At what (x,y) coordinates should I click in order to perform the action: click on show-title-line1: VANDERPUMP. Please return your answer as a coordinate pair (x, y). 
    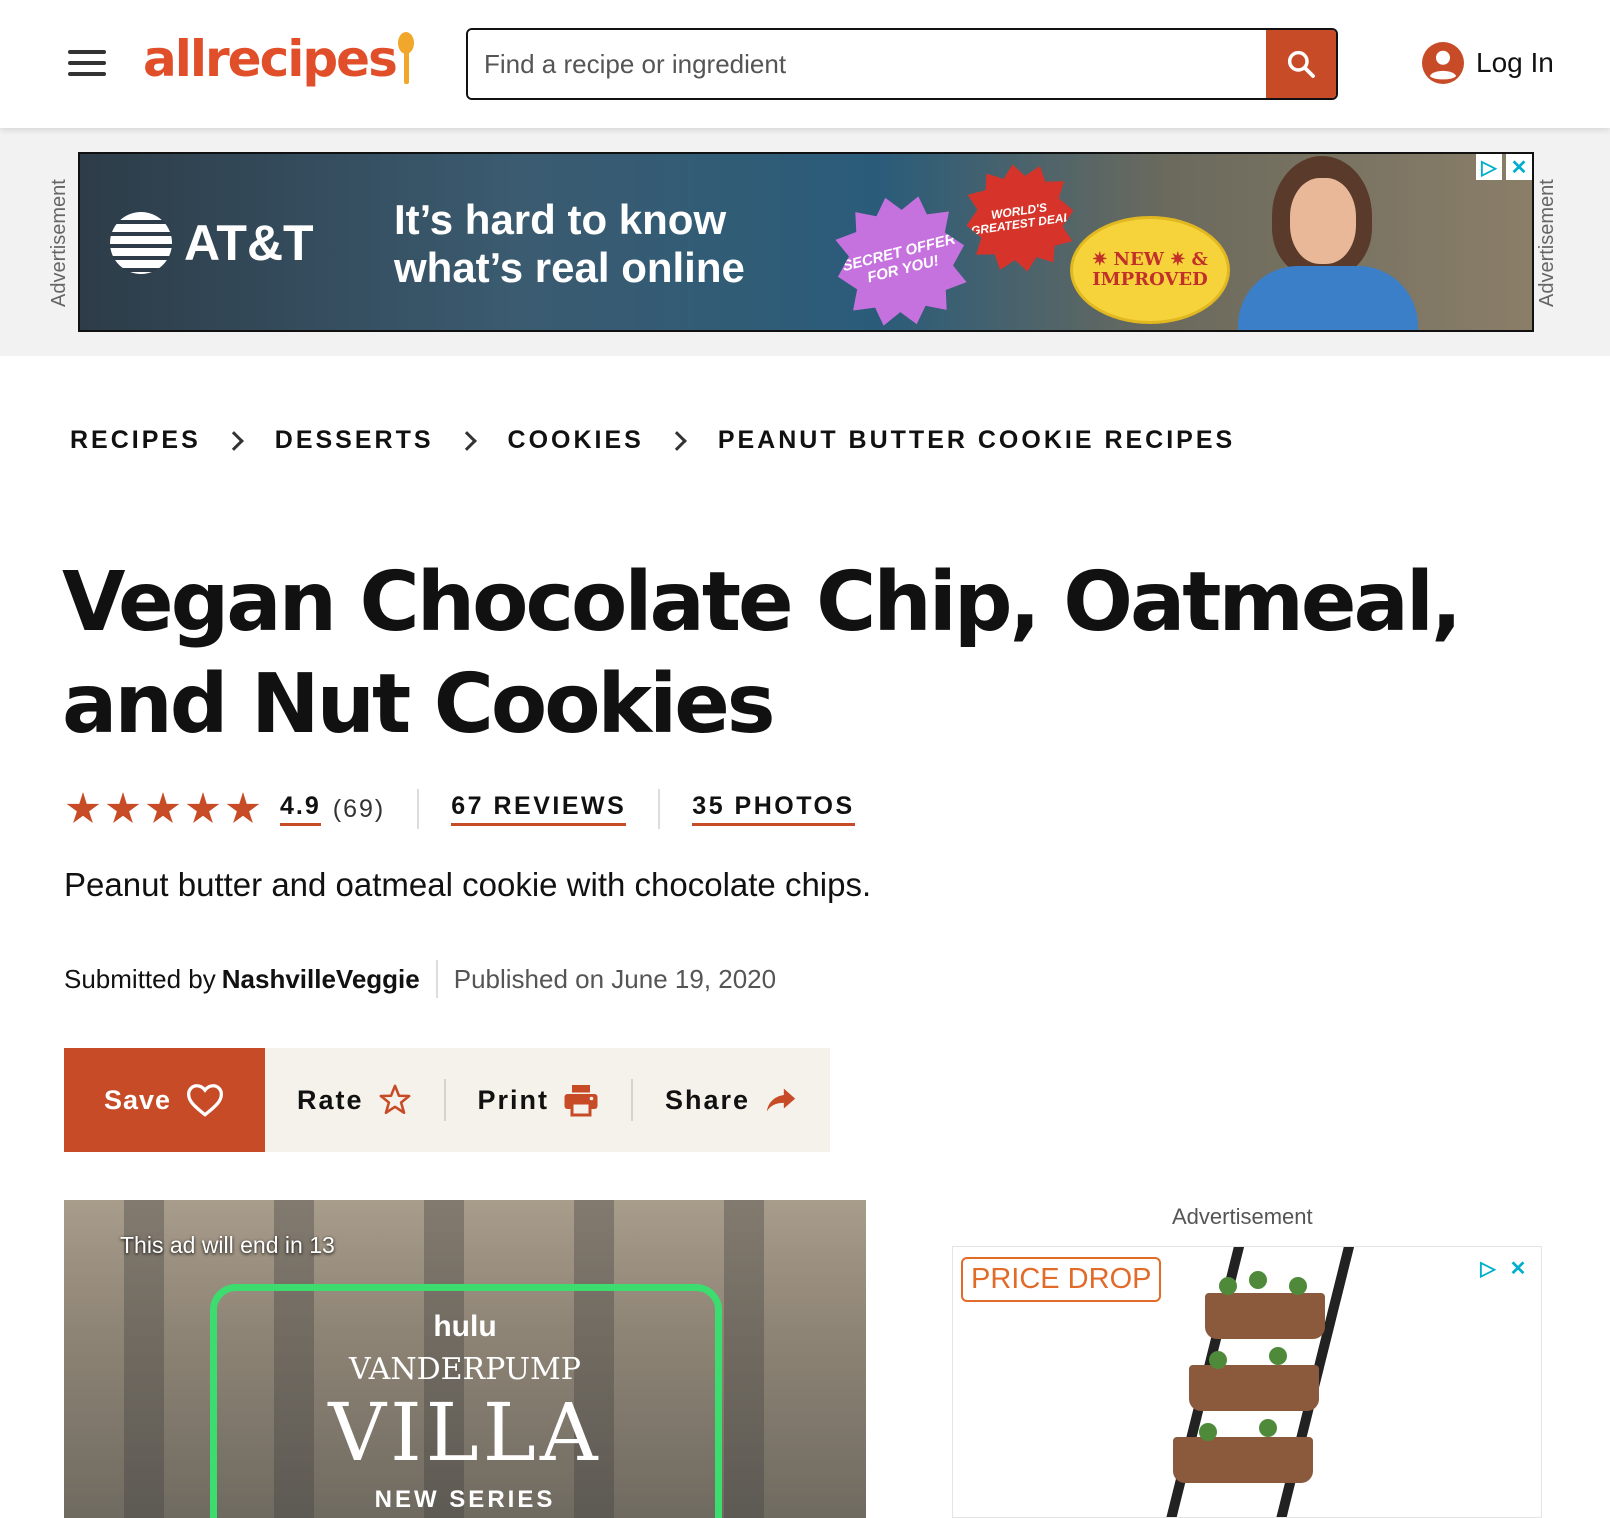
    Looking at the image, I should click on (465, 1369).